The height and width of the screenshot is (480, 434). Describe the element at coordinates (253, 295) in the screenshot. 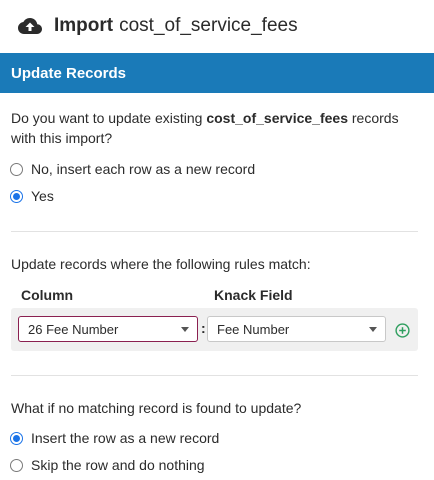

I see `knack-field-header: Knack Field` at that location.